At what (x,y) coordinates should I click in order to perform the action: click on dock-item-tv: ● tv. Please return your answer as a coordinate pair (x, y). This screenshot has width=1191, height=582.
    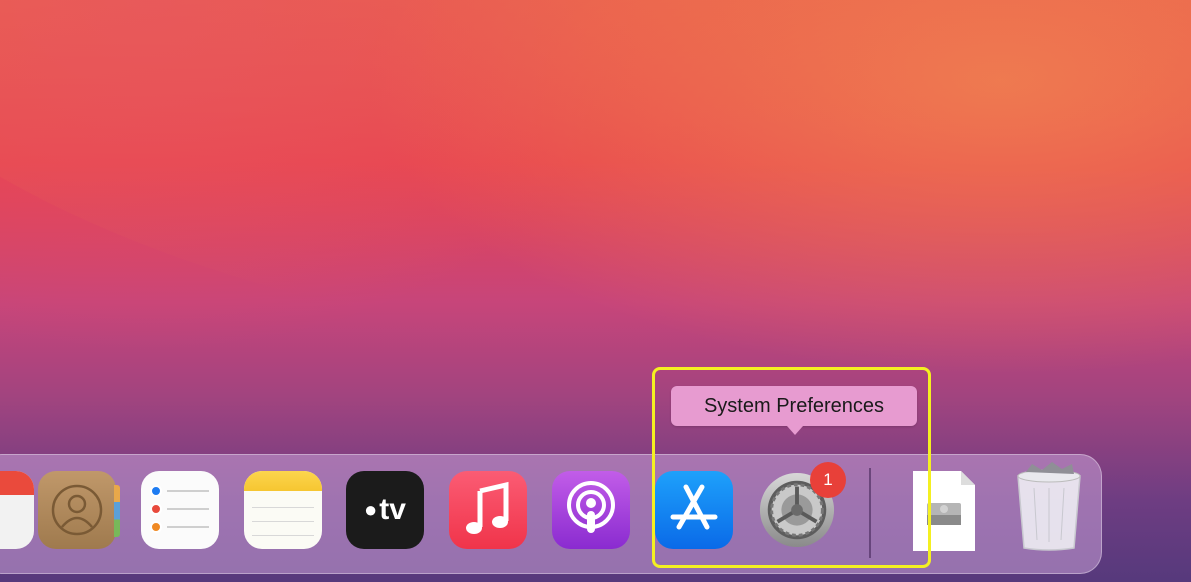
    Looking at the image, I should click on (385, 510).